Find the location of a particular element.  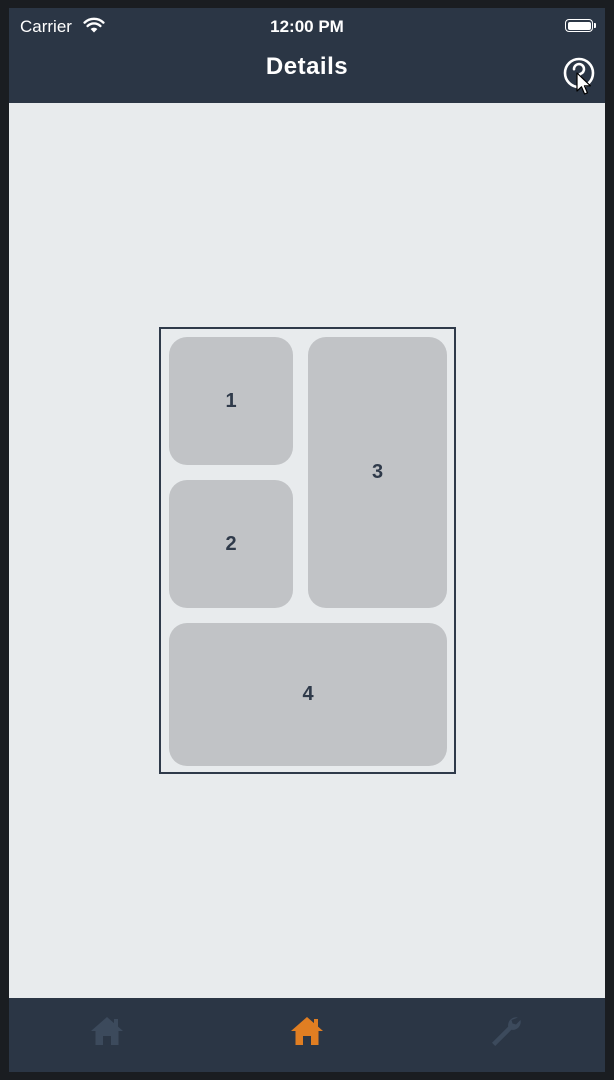

tile-label: 2 is located at coordinates (231, 543).